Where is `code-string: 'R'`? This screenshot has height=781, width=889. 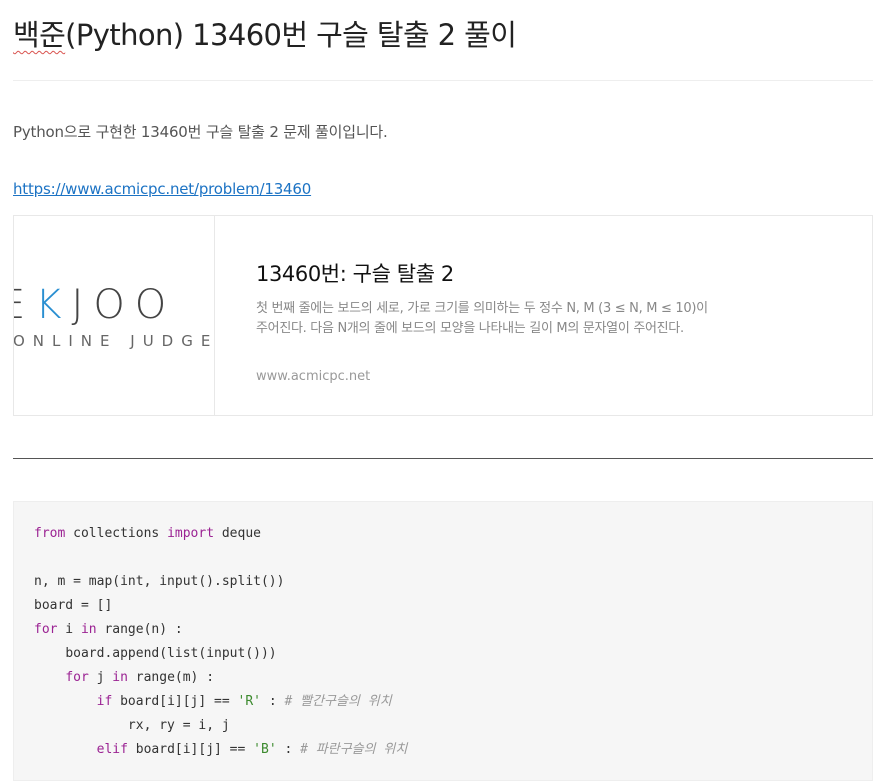 code-string: 'R' is located at coordinates (249, 701).